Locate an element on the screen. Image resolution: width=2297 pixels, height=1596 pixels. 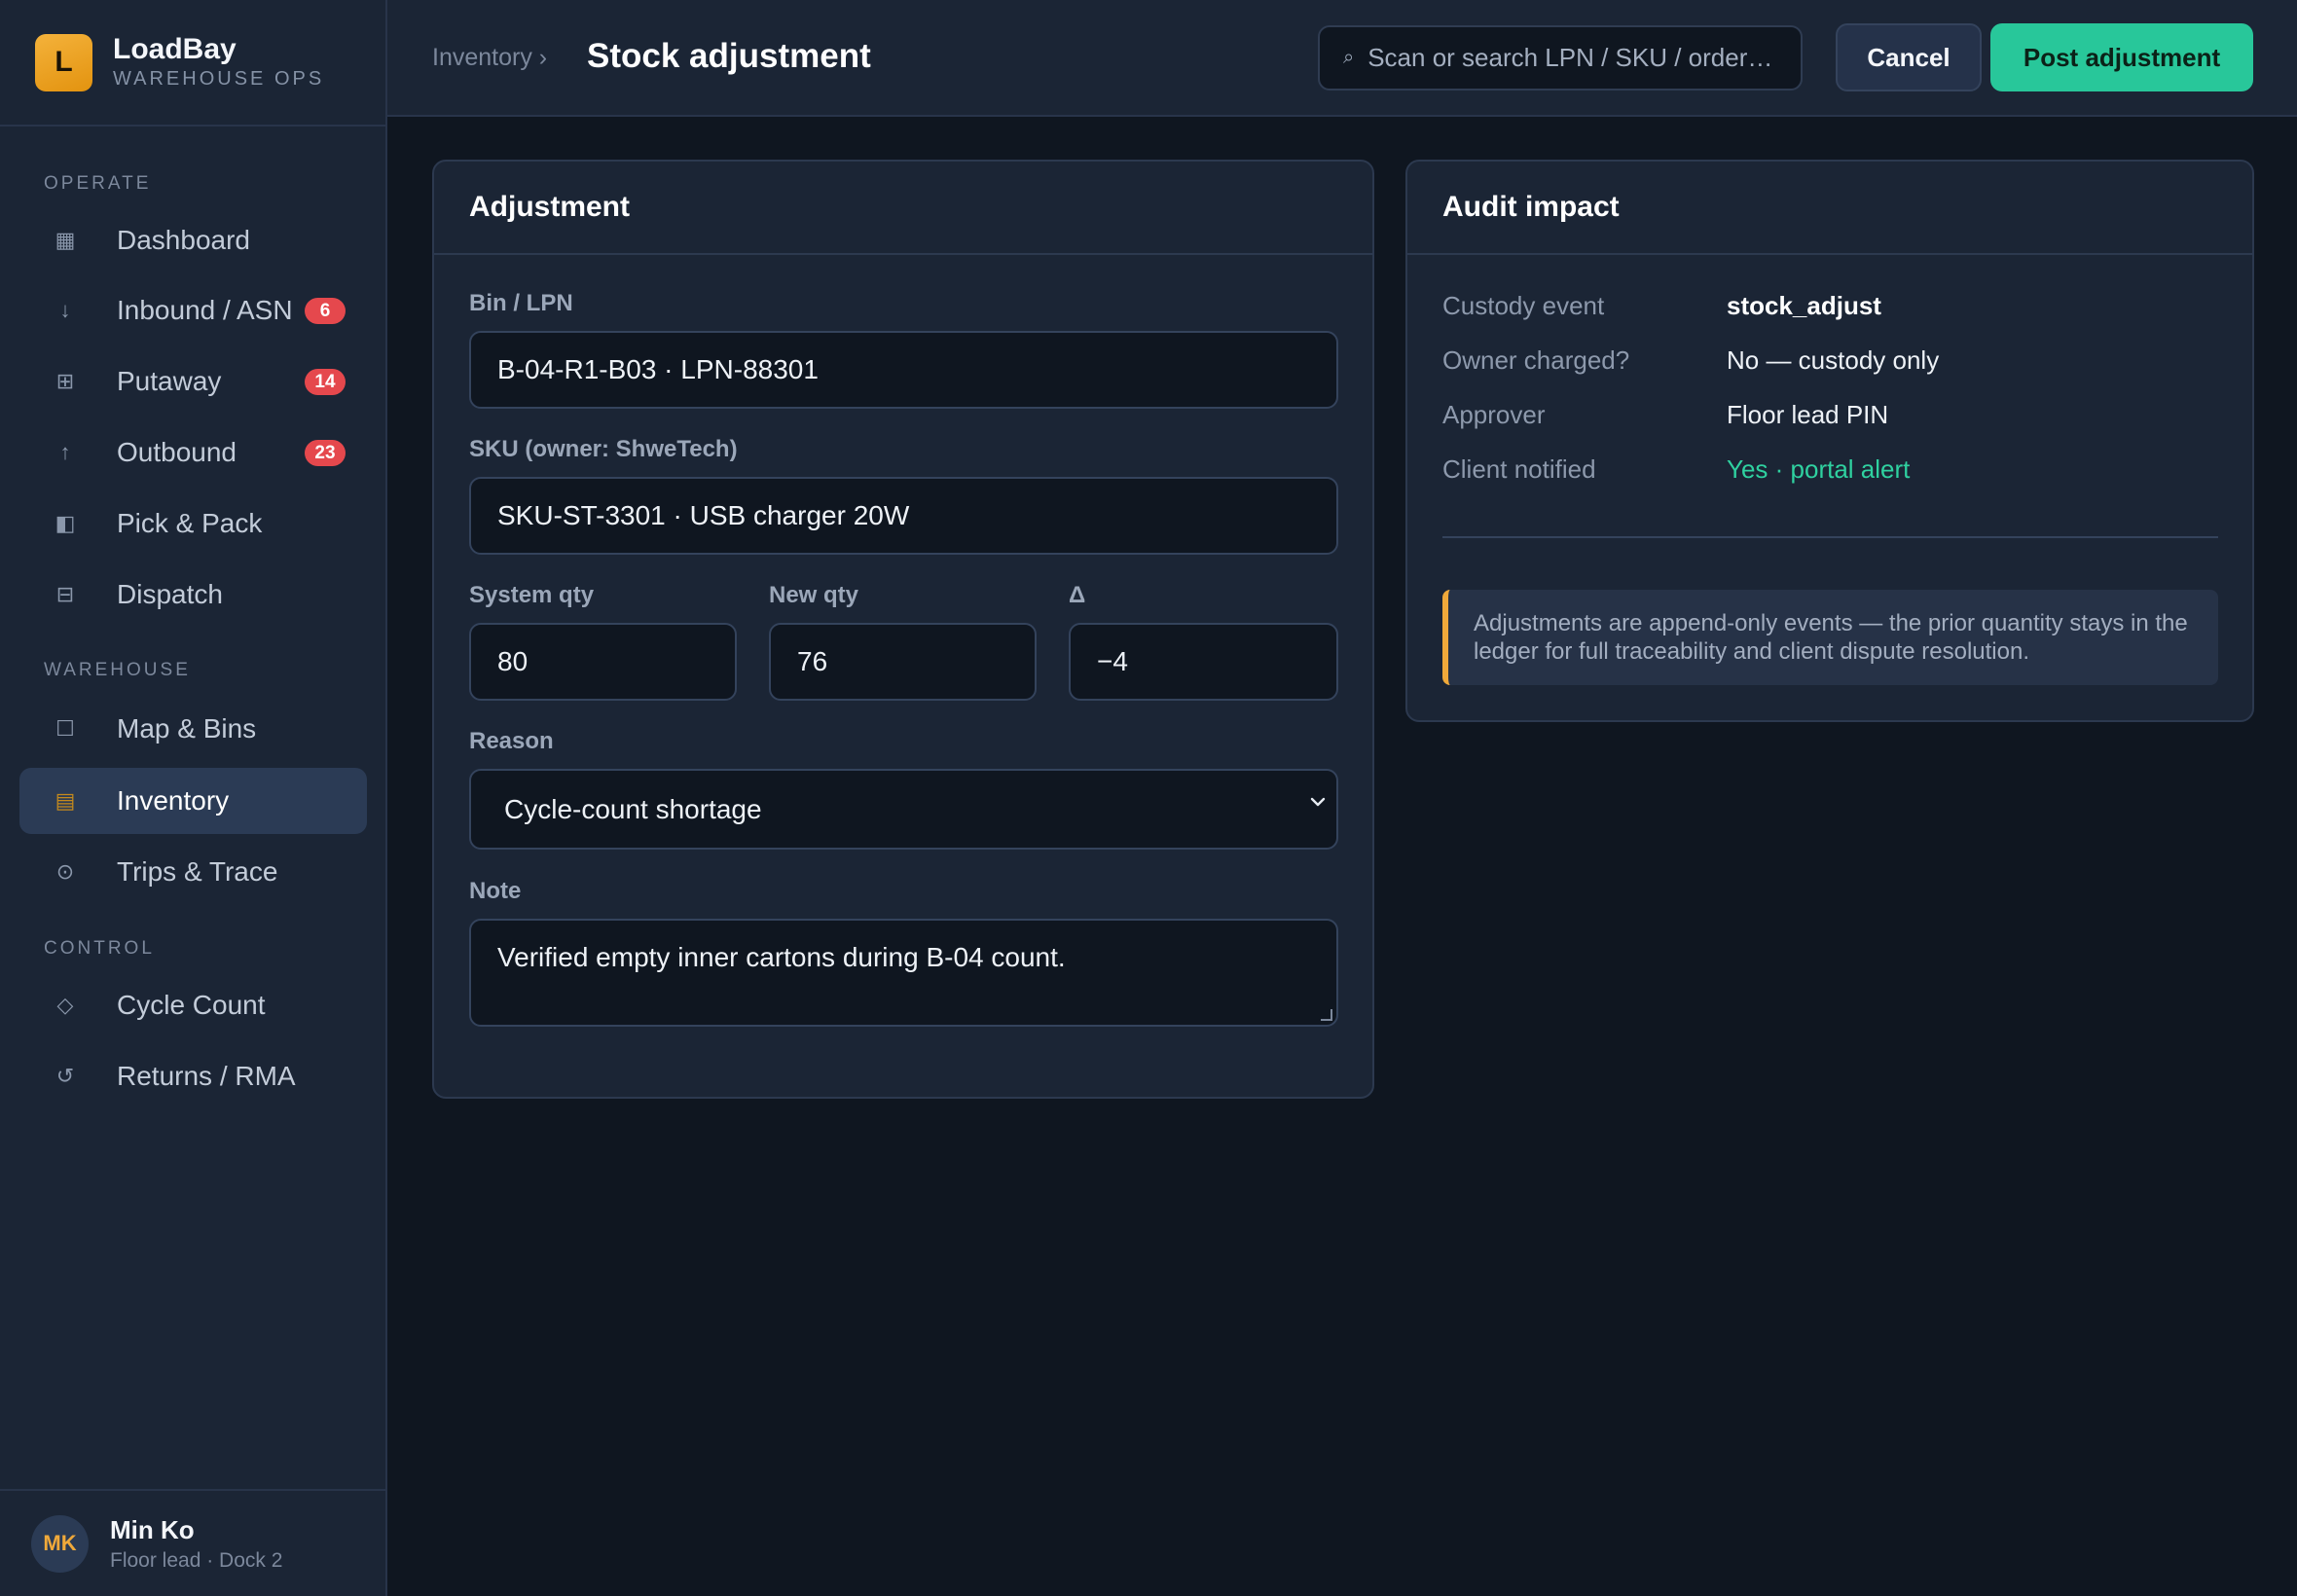
sidebar-item-label: Trips & Trace is located at coordinates (197, 871).